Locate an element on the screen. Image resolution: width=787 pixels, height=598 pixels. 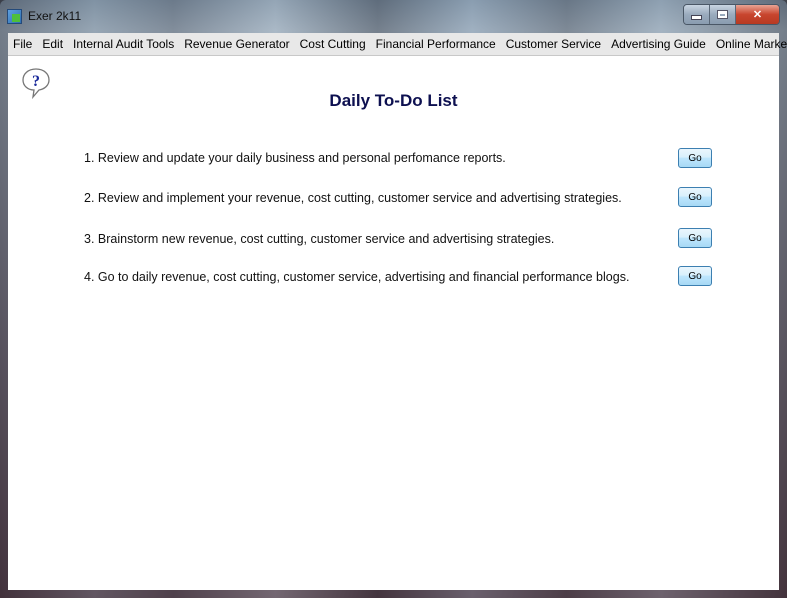
maximize-button is located at coordinates (723, 14).